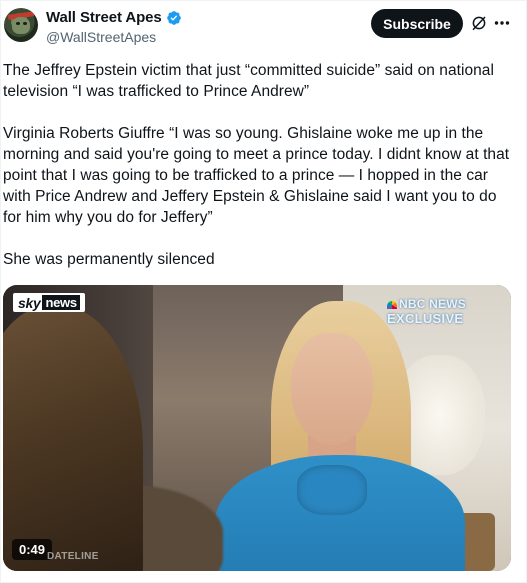  What do you see at coordinates (332, 490) in the screenshot?
I see `blouse-bow` at bounding box center [332, 490].